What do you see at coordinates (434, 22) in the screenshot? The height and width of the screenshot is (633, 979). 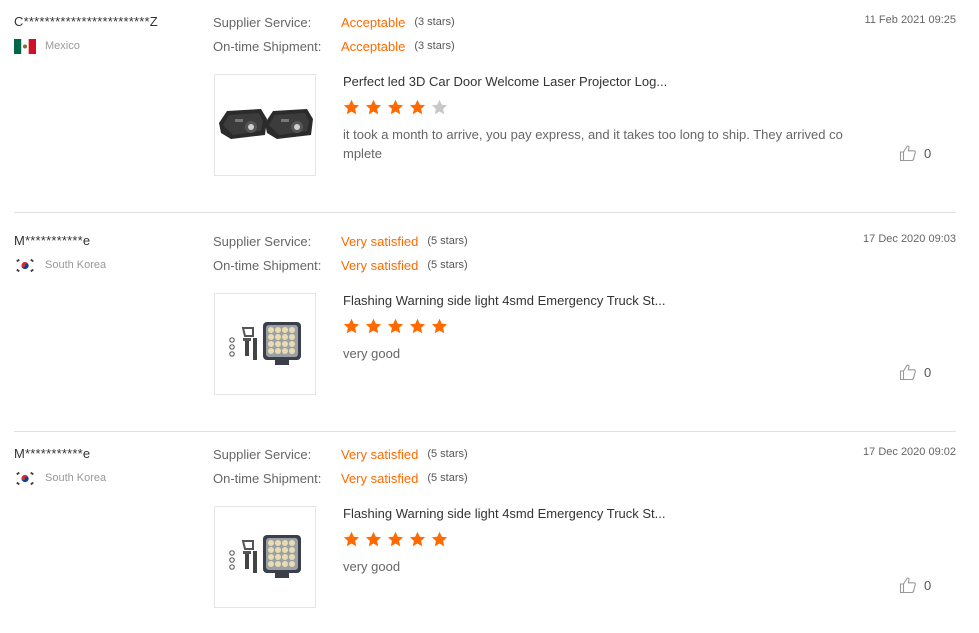 I see `supplier-service-stars: (3 stars)` at bounding box center [434, 22].